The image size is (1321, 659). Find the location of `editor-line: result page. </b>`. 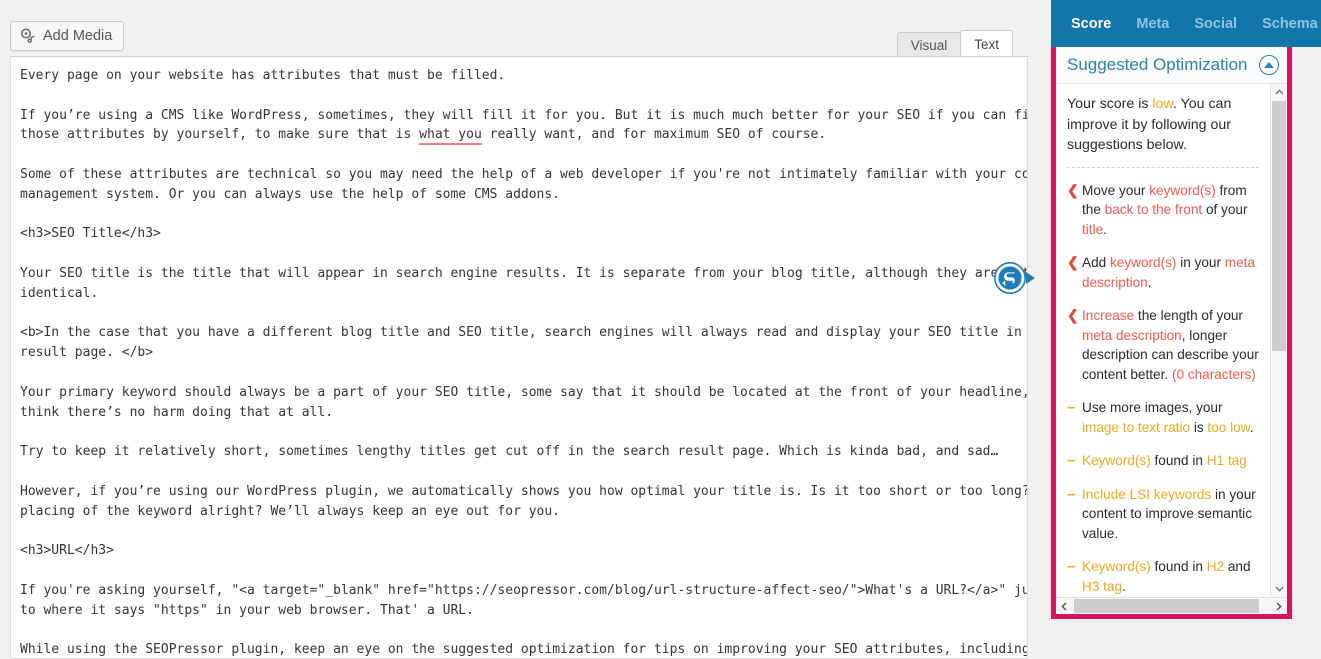

editor-line: result page. </b> is located at coordinates (87, 353).